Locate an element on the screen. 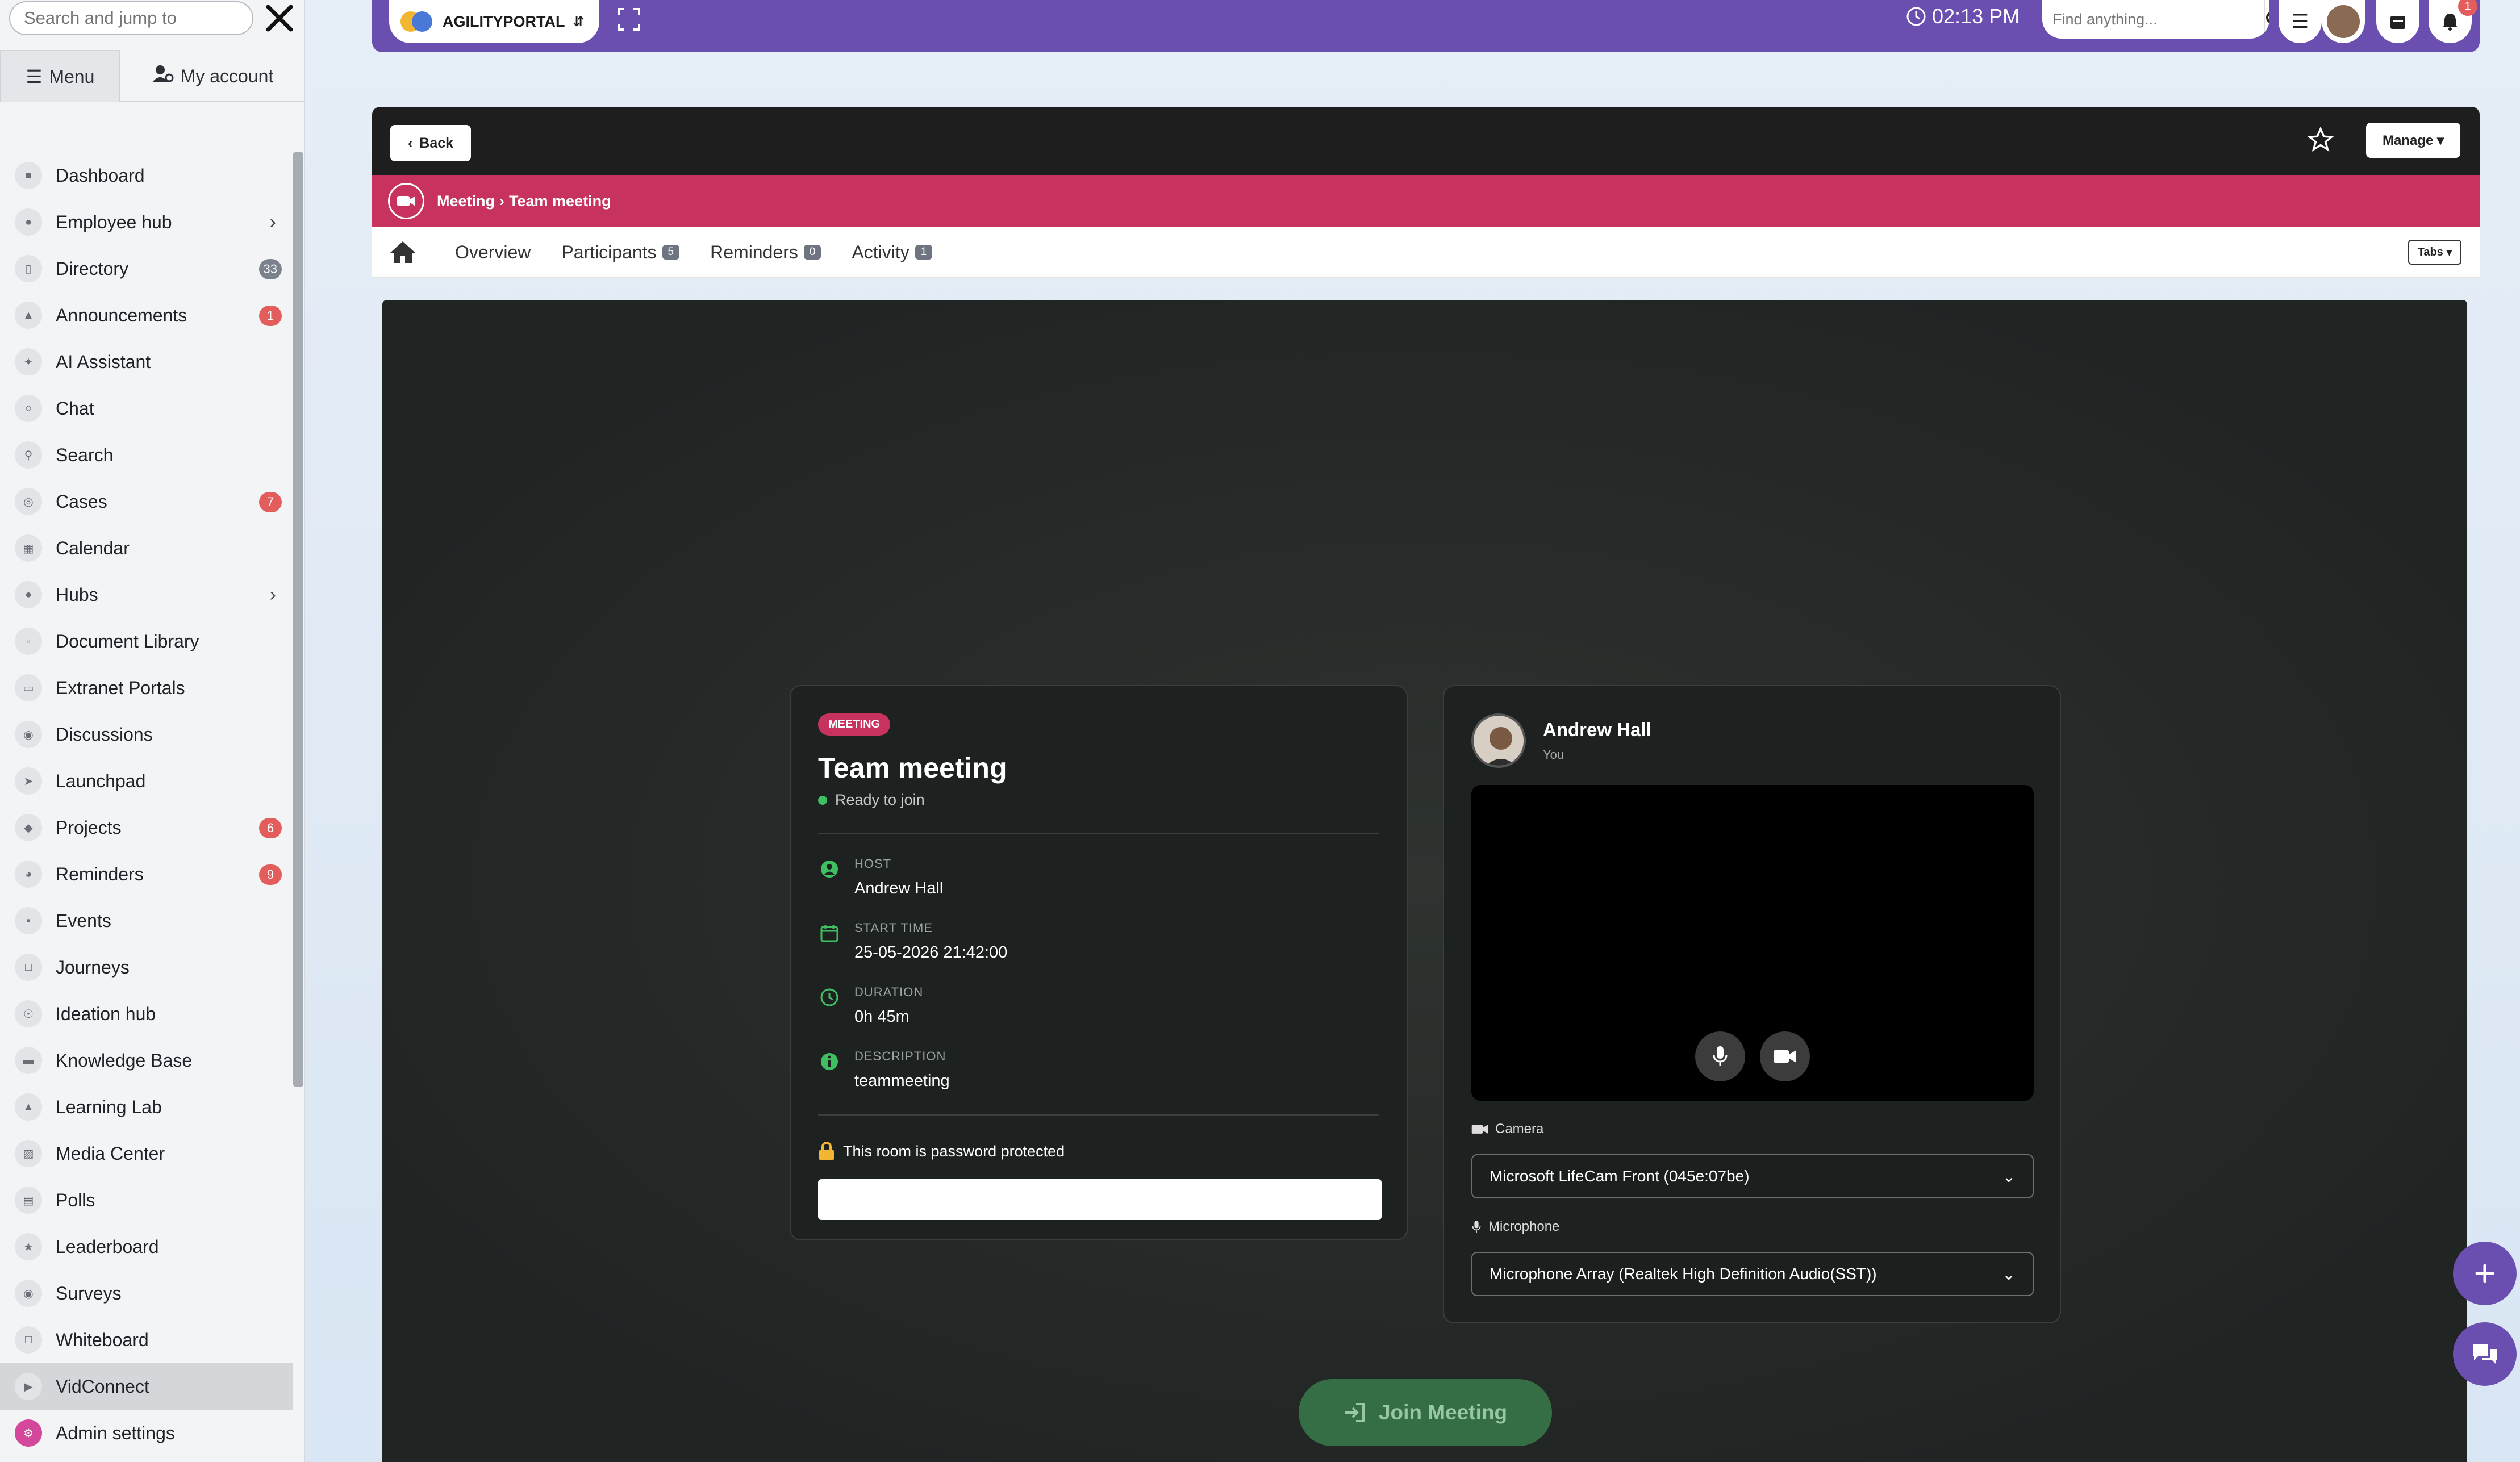 This screenshot has width=2520, height=1462. menu-button: ☰ is located at coordinates (2300, 21).